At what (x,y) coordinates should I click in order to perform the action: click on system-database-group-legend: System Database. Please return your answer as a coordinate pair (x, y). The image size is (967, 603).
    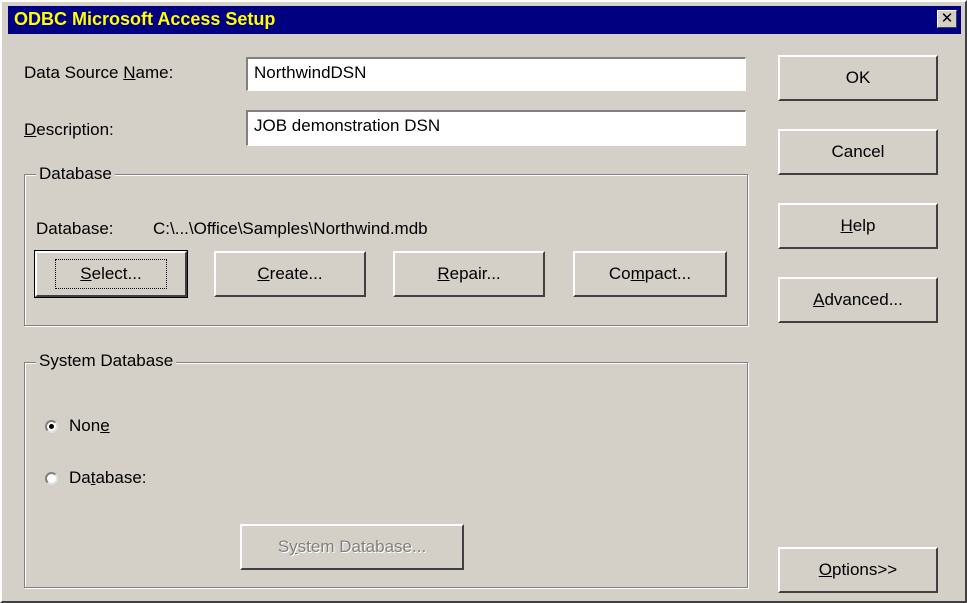
    Looking at the image, I should click on (106, 361).